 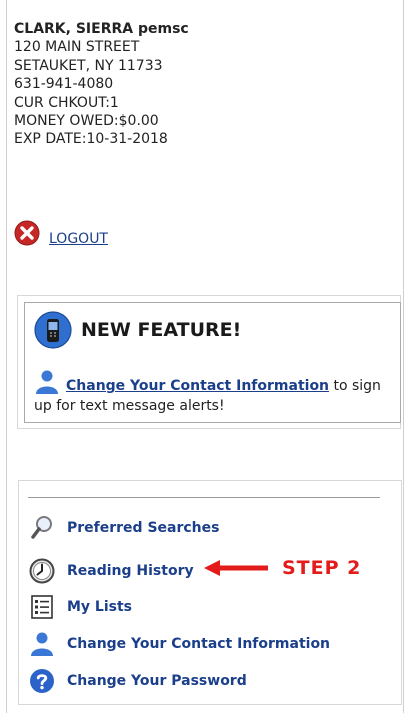 What do you see at coordinates (53, 330) in the screenshot?
I see `mobile-phone-icon` at bounding box center [53, 330].